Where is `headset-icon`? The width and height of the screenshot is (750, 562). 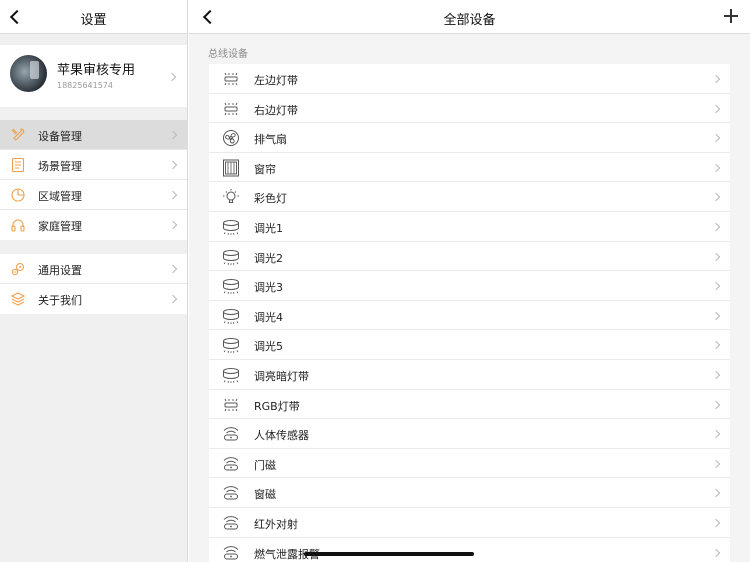
headset-icon is located at coordinates (18, 225).